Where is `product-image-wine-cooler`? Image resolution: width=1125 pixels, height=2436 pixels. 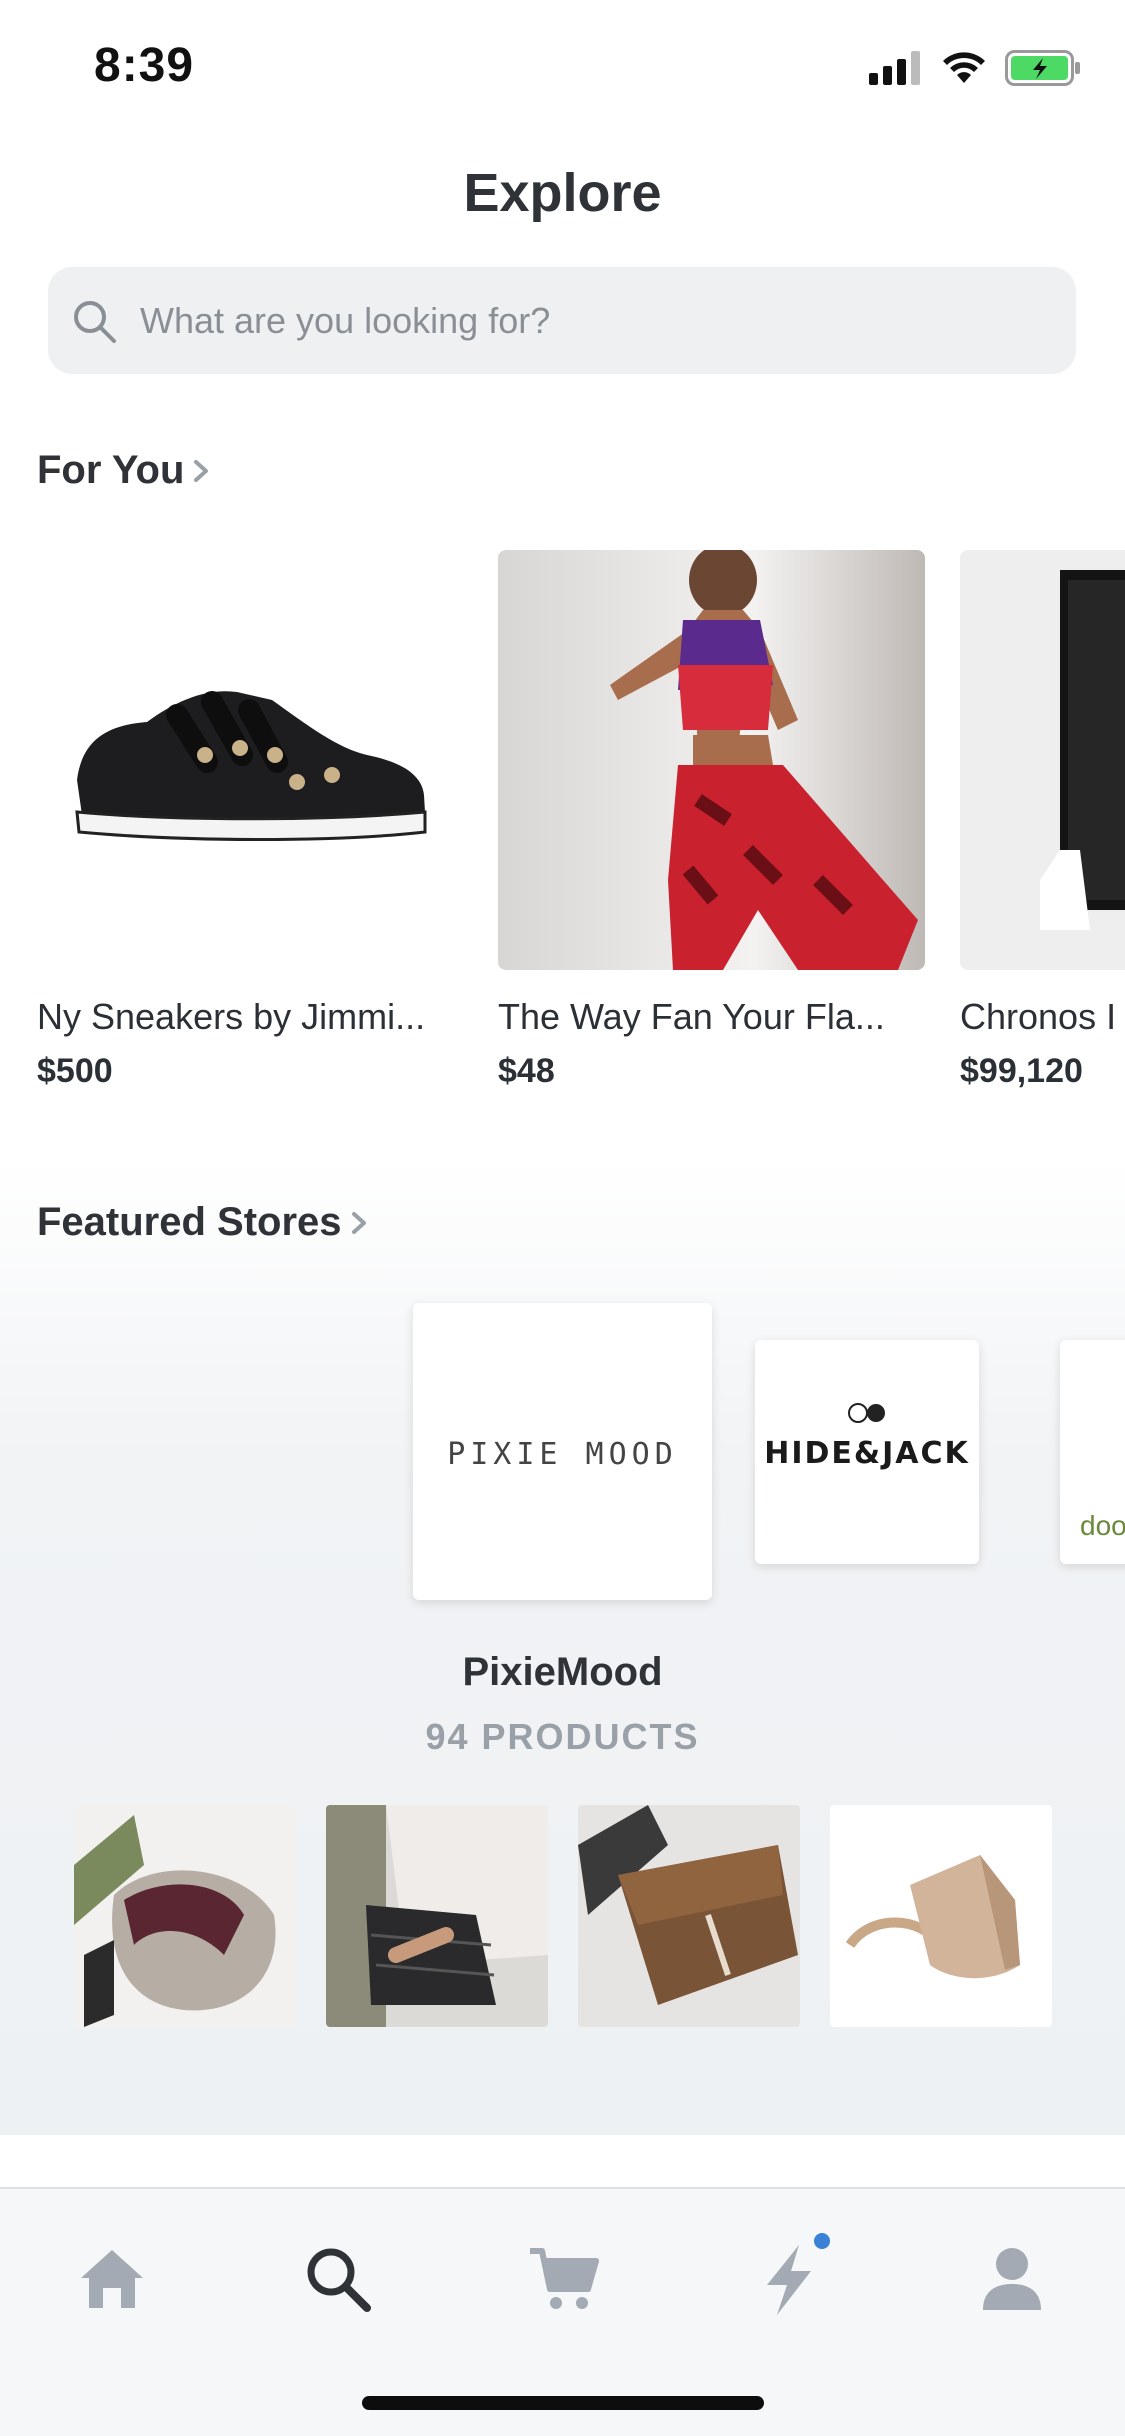 product-image-wine-cooler is located at coordinates (1042, 760).